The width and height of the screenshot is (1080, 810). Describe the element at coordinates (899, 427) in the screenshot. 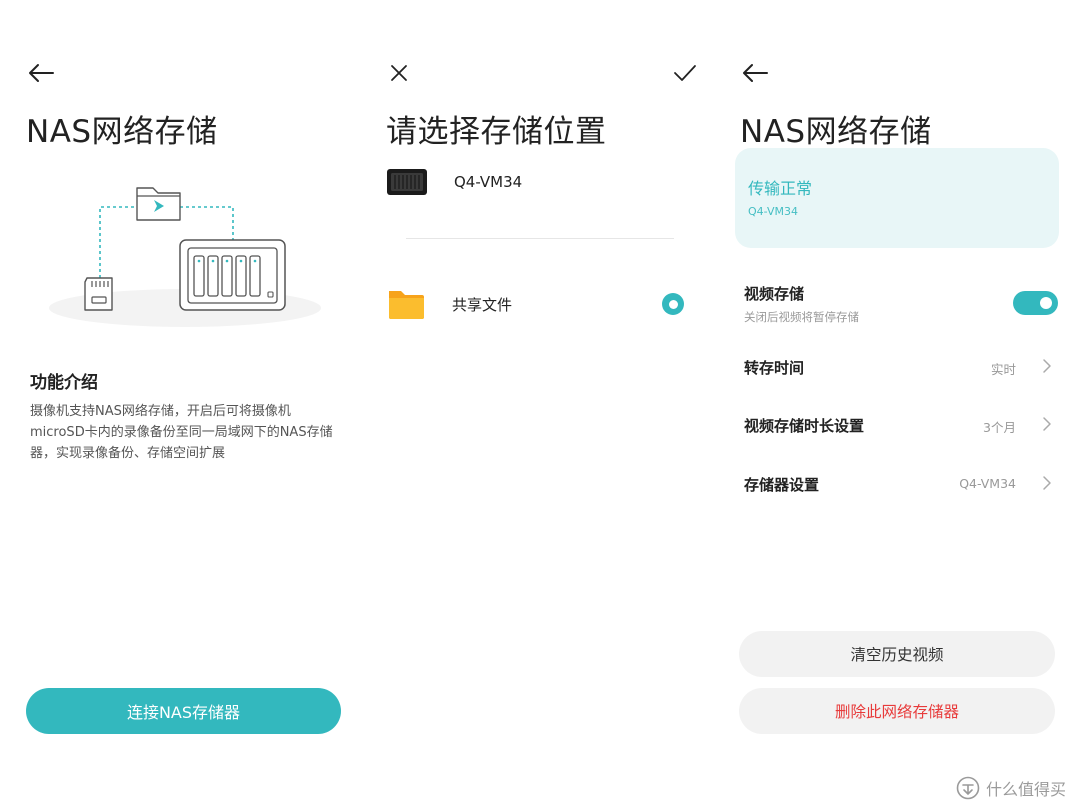

I see `setting-storage-duration: 视频存储时长设置 3个月` at that location.